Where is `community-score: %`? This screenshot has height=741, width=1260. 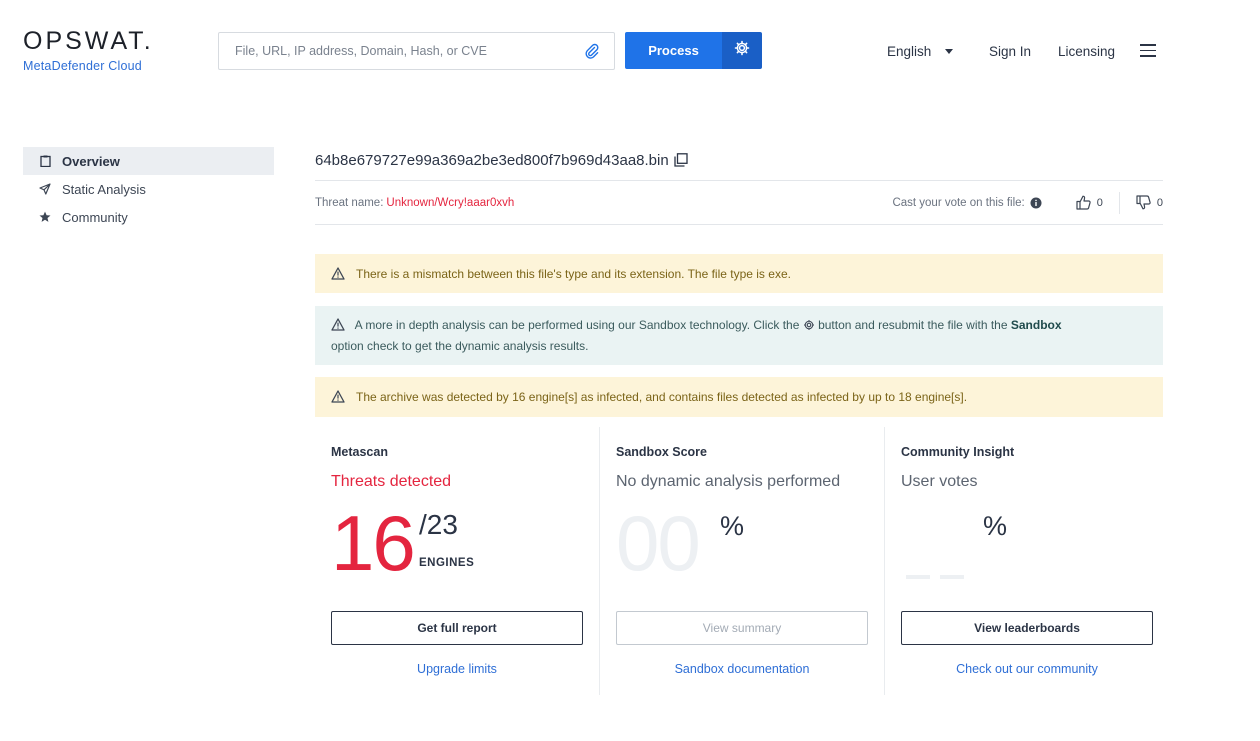 community-score: % is located at coordinates (1027, 547).